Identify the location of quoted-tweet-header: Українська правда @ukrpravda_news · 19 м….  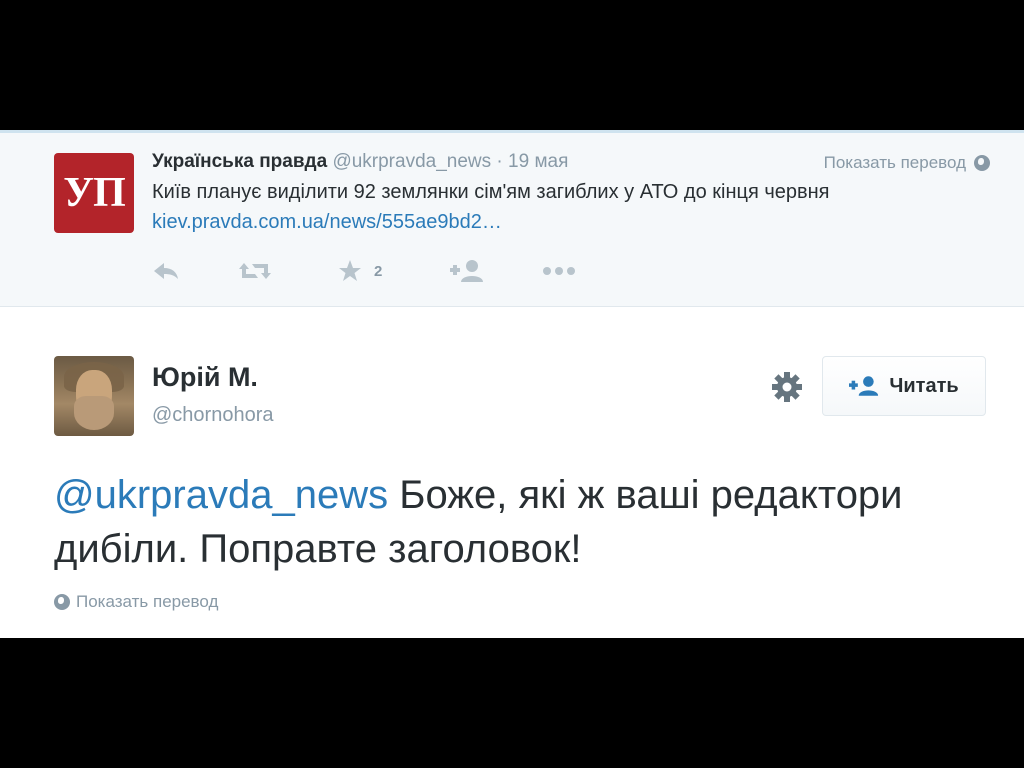
(360, 162).